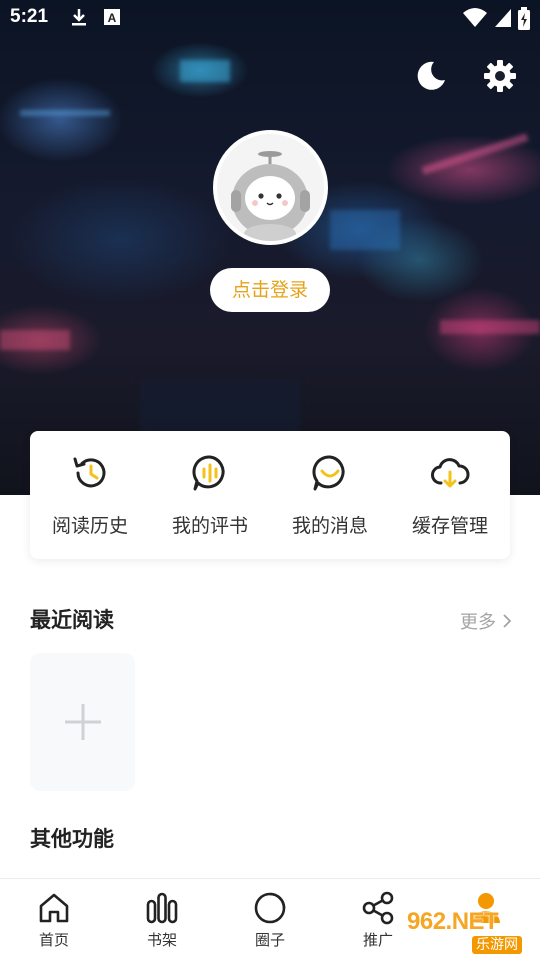 The width and height of the screenshot is (540, 960). I want to click on quick-actions-card: 阅读历史 我的评书 我的消息 缓存管理, so click(270, 495).